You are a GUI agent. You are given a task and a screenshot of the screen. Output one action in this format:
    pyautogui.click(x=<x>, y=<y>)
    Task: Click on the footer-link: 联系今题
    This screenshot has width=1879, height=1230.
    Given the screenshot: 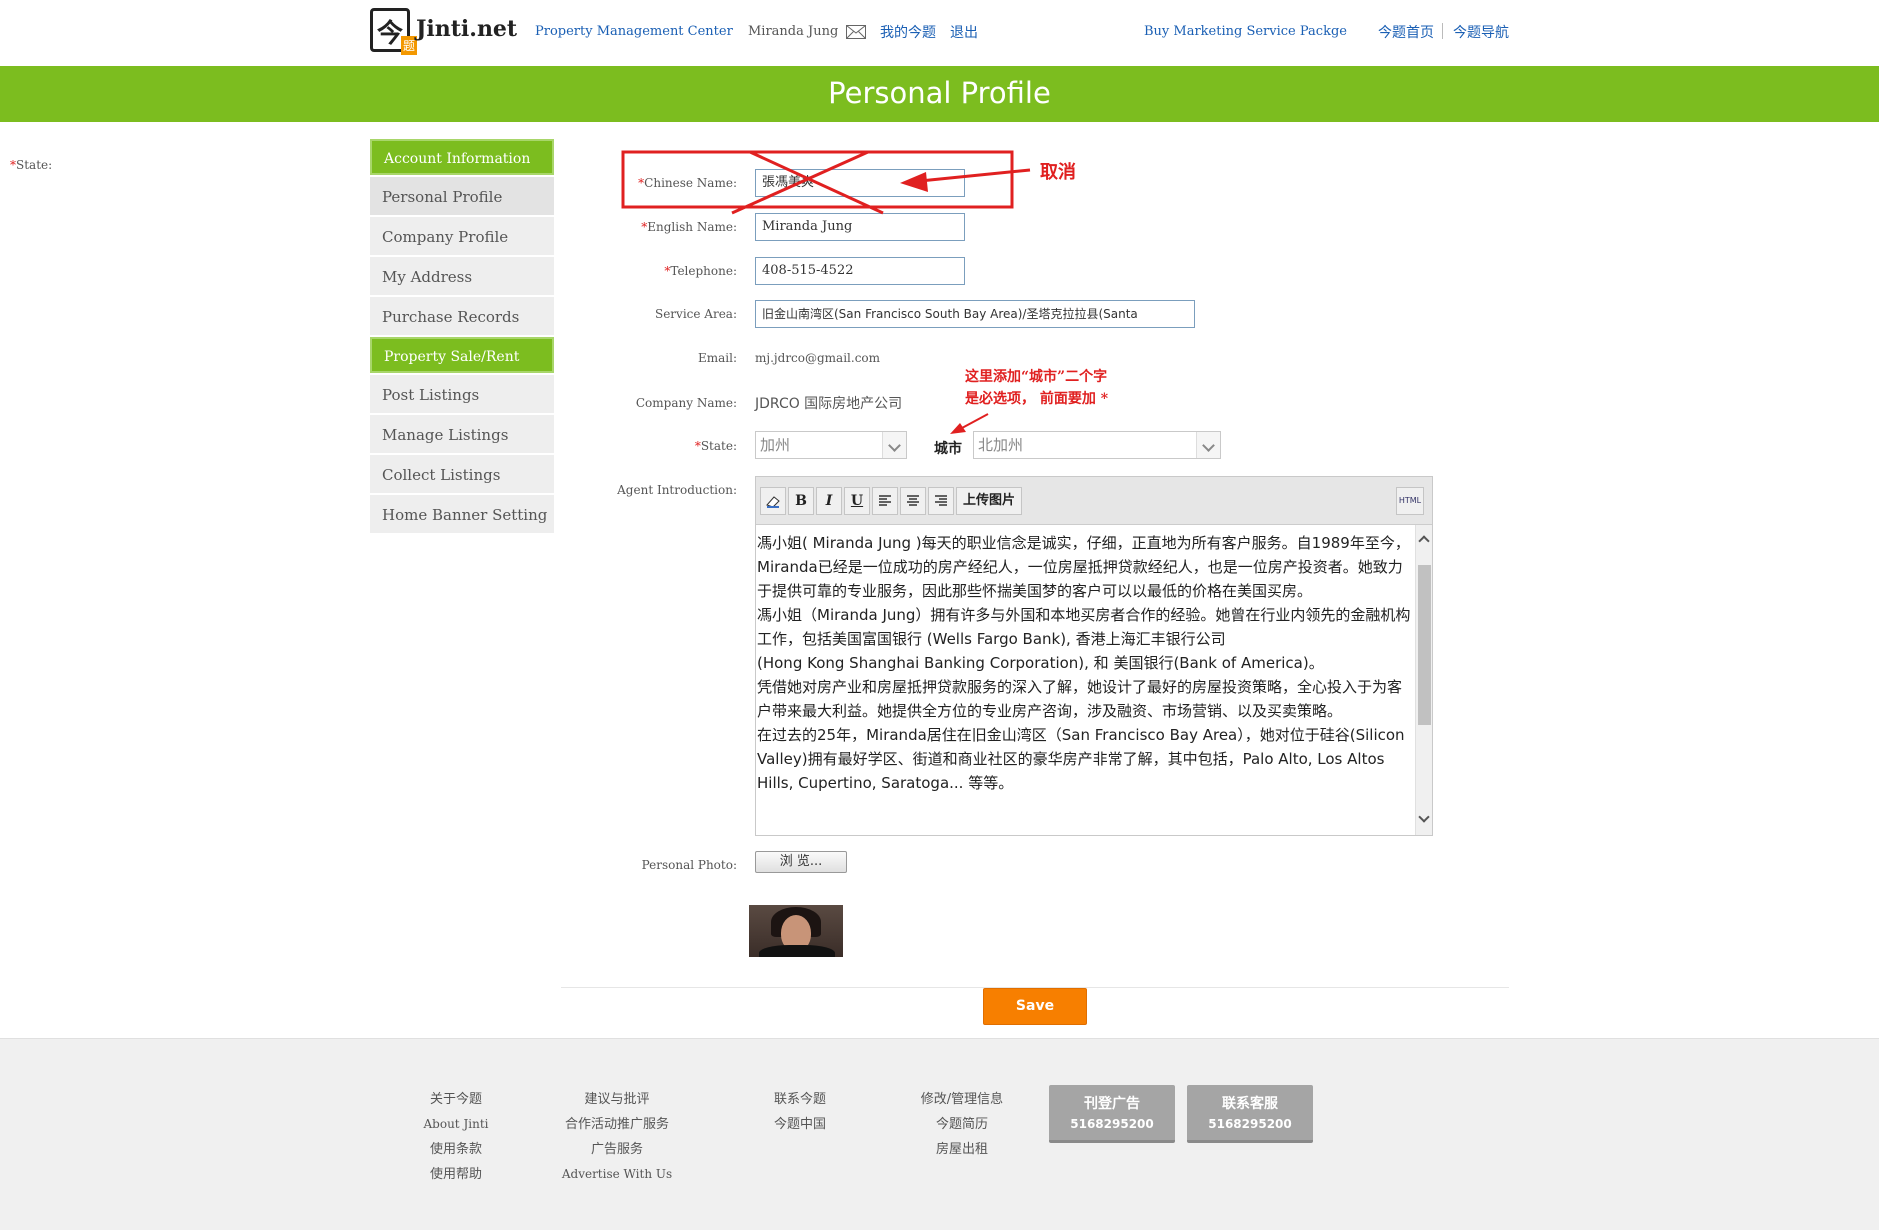 What is the action you would take?
    pyautogui.click(x=800, y=1099)
    